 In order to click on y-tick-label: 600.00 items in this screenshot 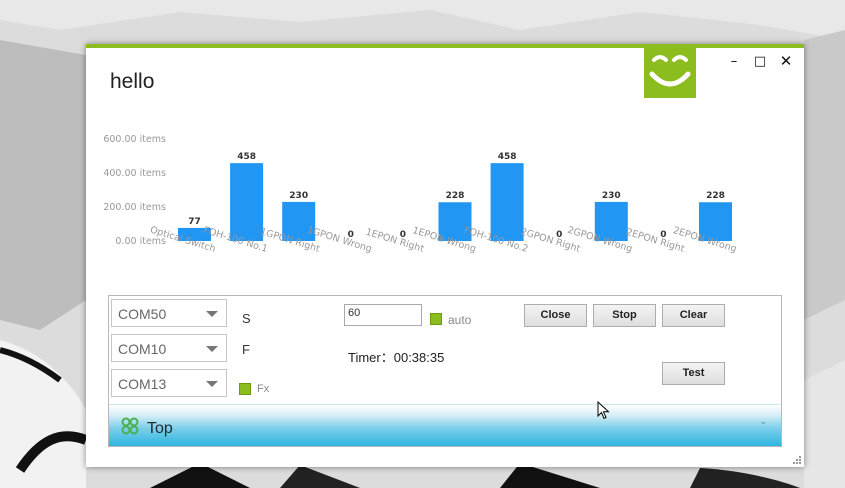, I will do `click(134, 139)`.